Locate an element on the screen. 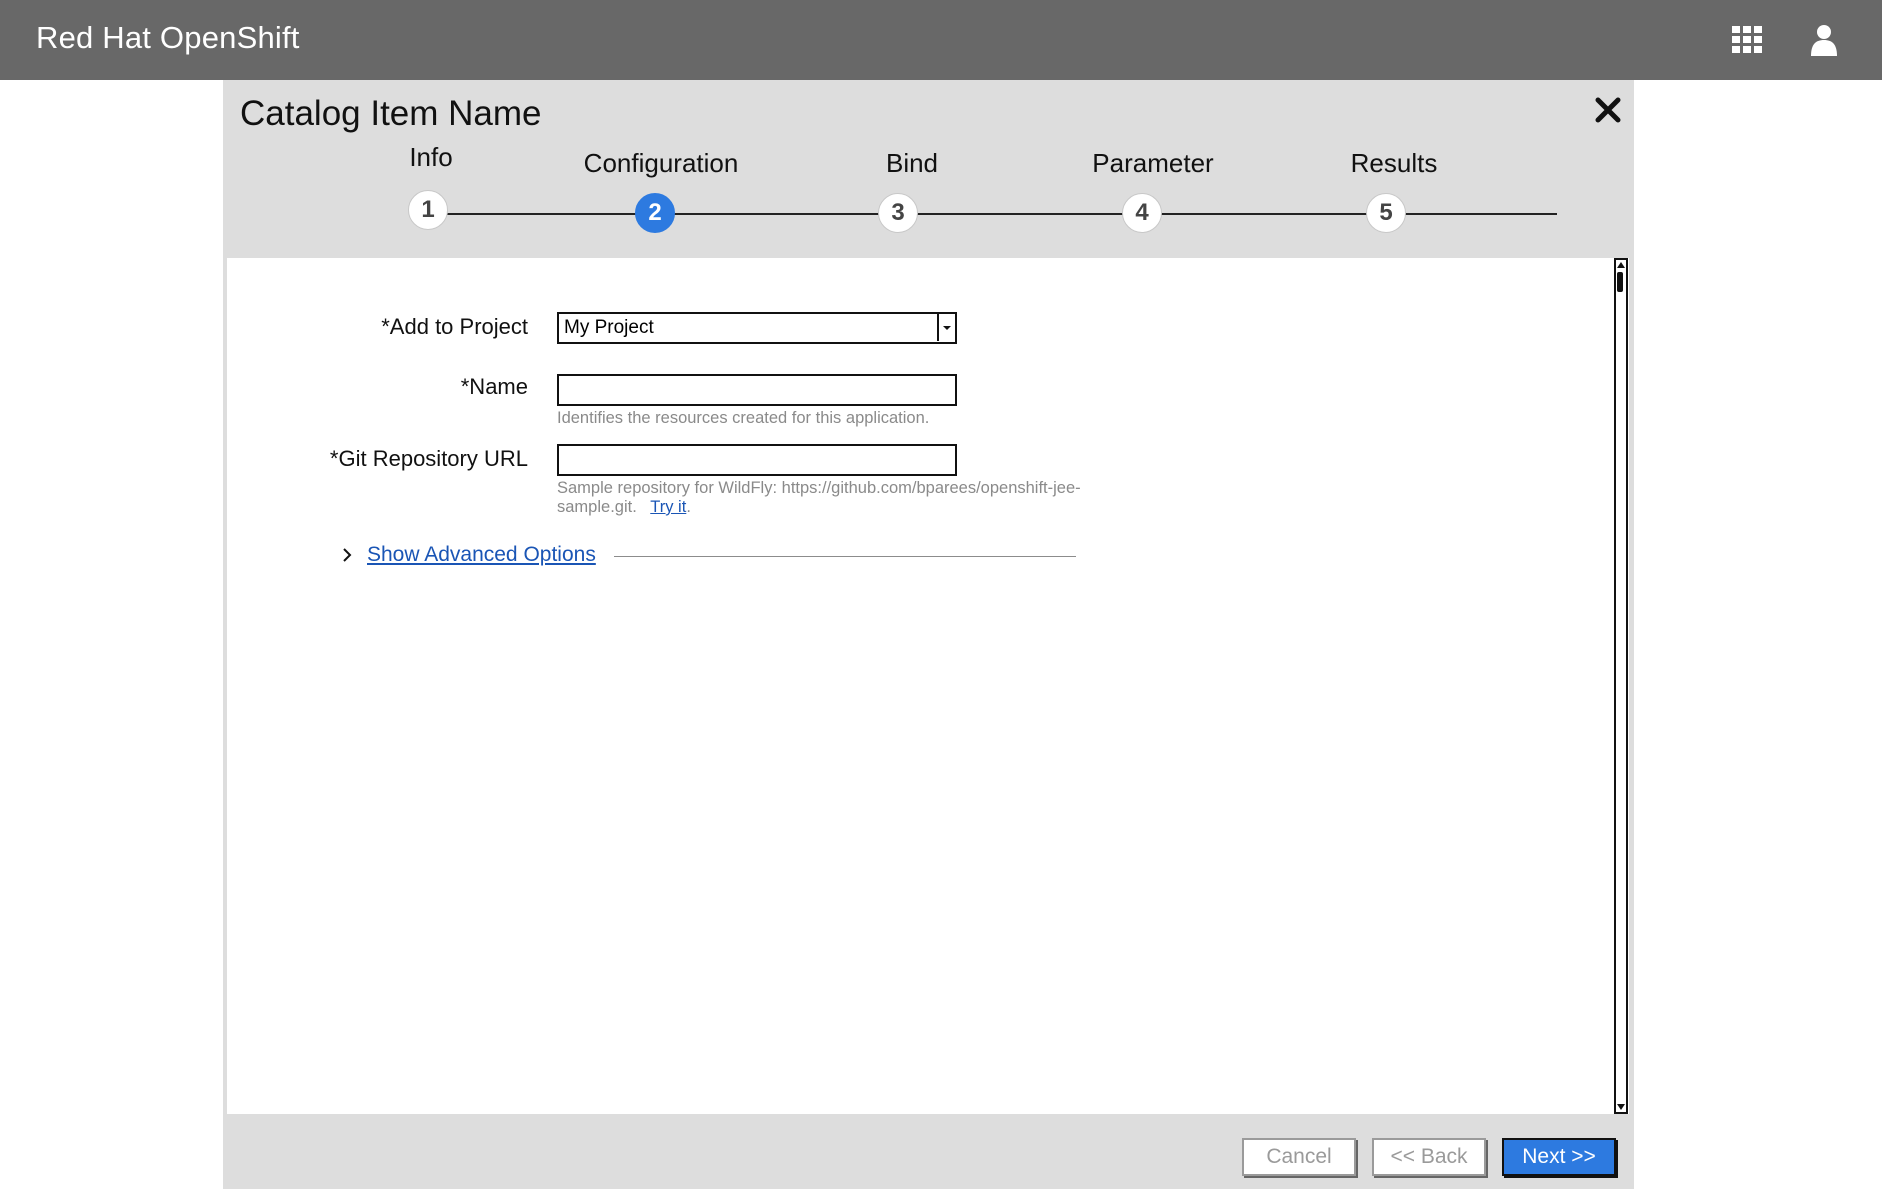 This screenshot has height=1189, width=1882. scroll-up-arrow-icon is located at coordinates (1621, 265).